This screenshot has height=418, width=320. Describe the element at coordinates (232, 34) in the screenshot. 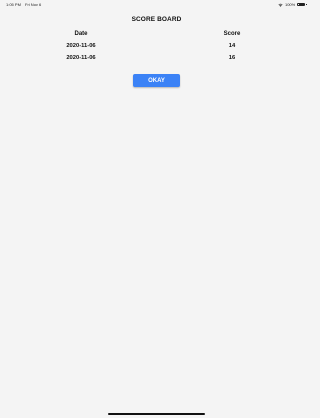

I see `column-header-score: Score` at that location.